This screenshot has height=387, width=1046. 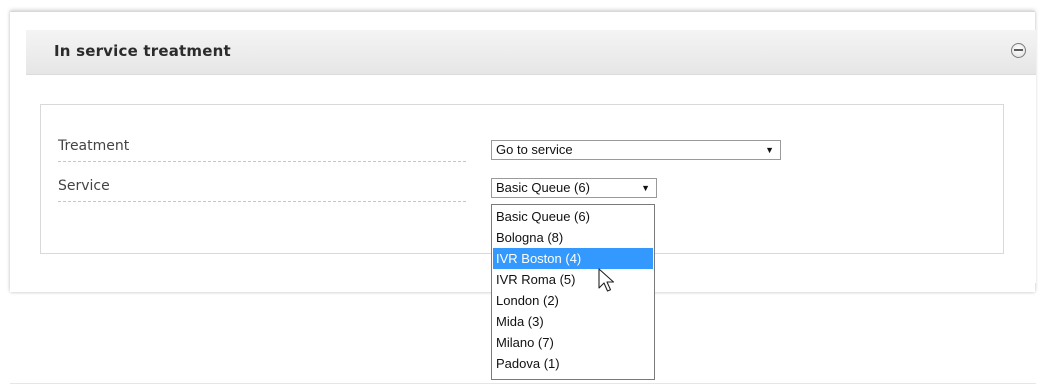 I want to click on dropdown-option: IVR Roma (5), so click(x=573, y=279).